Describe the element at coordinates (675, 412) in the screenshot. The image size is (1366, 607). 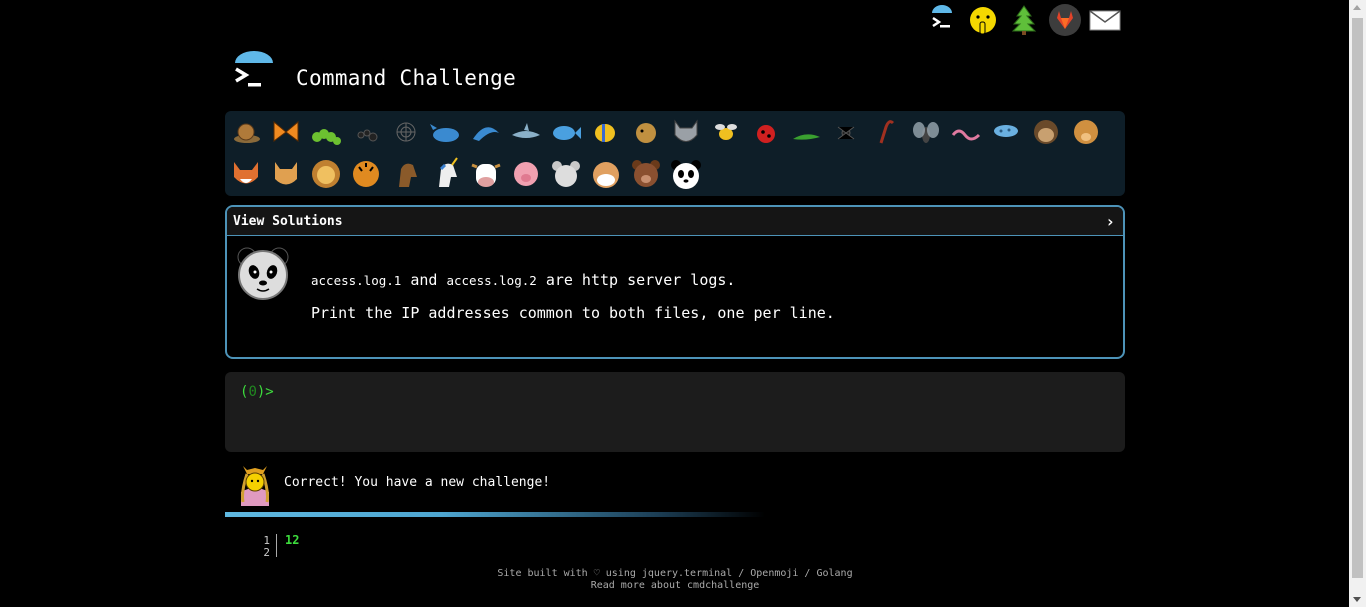
I see `terminal: (0)>` at that location.